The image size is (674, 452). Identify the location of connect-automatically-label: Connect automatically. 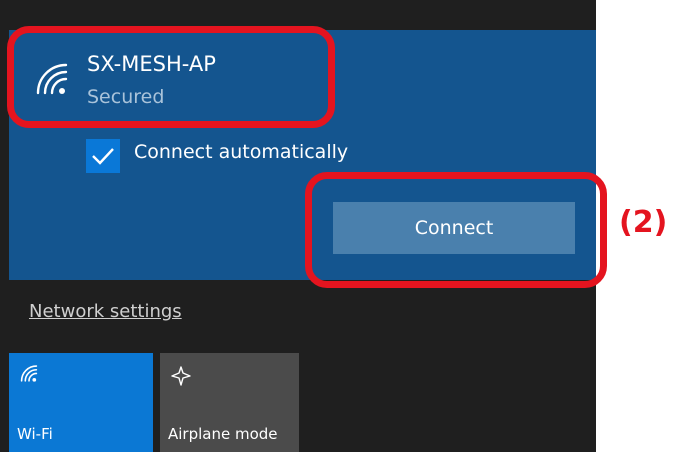
(241, 152).